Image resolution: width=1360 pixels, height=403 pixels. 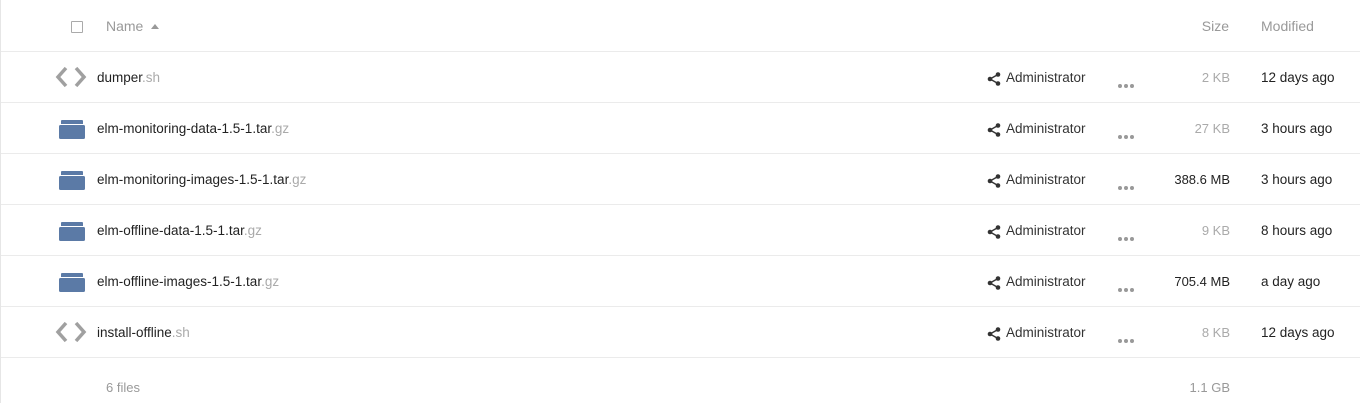 I want to click on file-size: 2 KB, so click(x=1215, y=77).